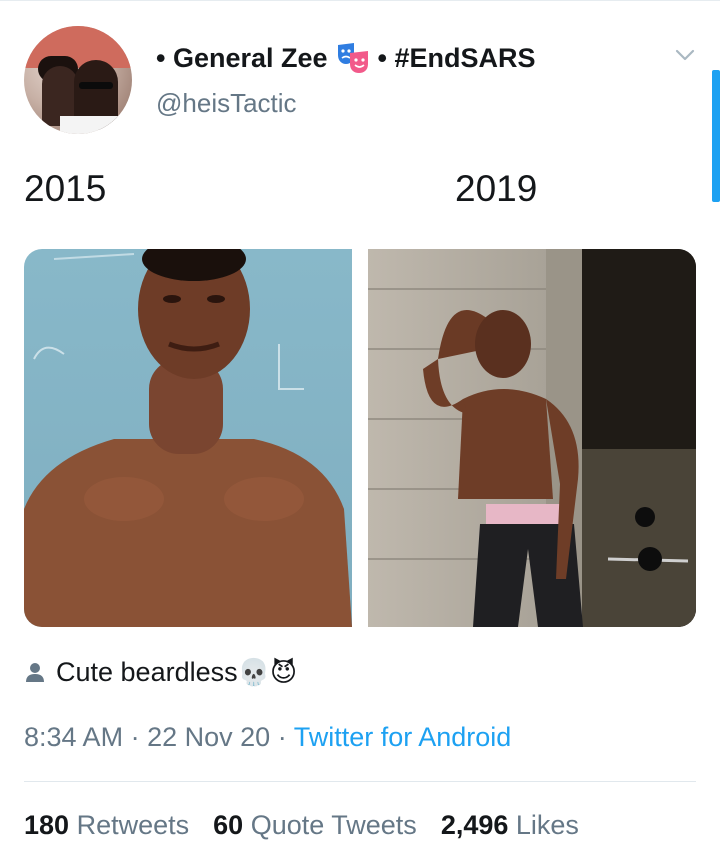 This screenshot has width=720, height=864. I want to click on quote-tweets-count: 60, so click(228, 825).